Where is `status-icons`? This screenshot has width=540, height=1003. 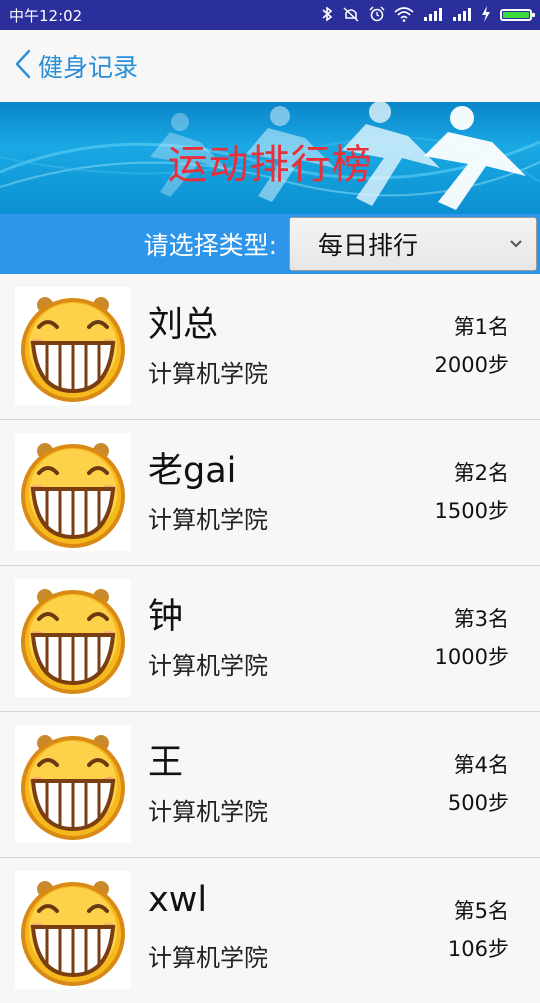
status-icons is located at coordinates (430, 15).